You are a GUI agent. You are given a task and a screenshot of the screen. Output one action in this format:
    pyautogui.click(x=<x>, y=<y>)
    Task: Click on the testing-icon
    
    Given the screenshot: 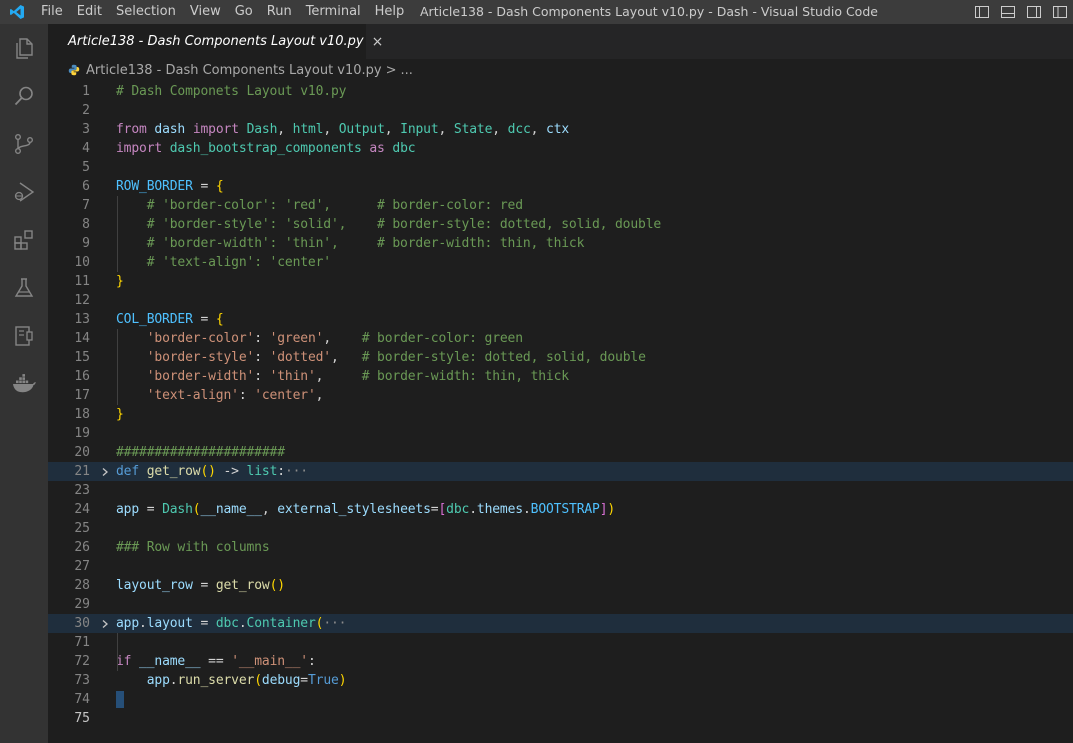 What is the action you would take?
    pyautogui.click(x=24, y=288)
    